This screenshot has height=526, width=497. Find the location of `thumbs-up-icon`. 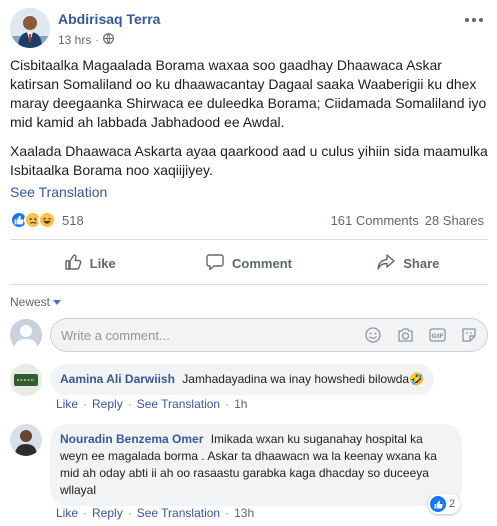

thumbs-up-icon is located at coordinates (73, 263).